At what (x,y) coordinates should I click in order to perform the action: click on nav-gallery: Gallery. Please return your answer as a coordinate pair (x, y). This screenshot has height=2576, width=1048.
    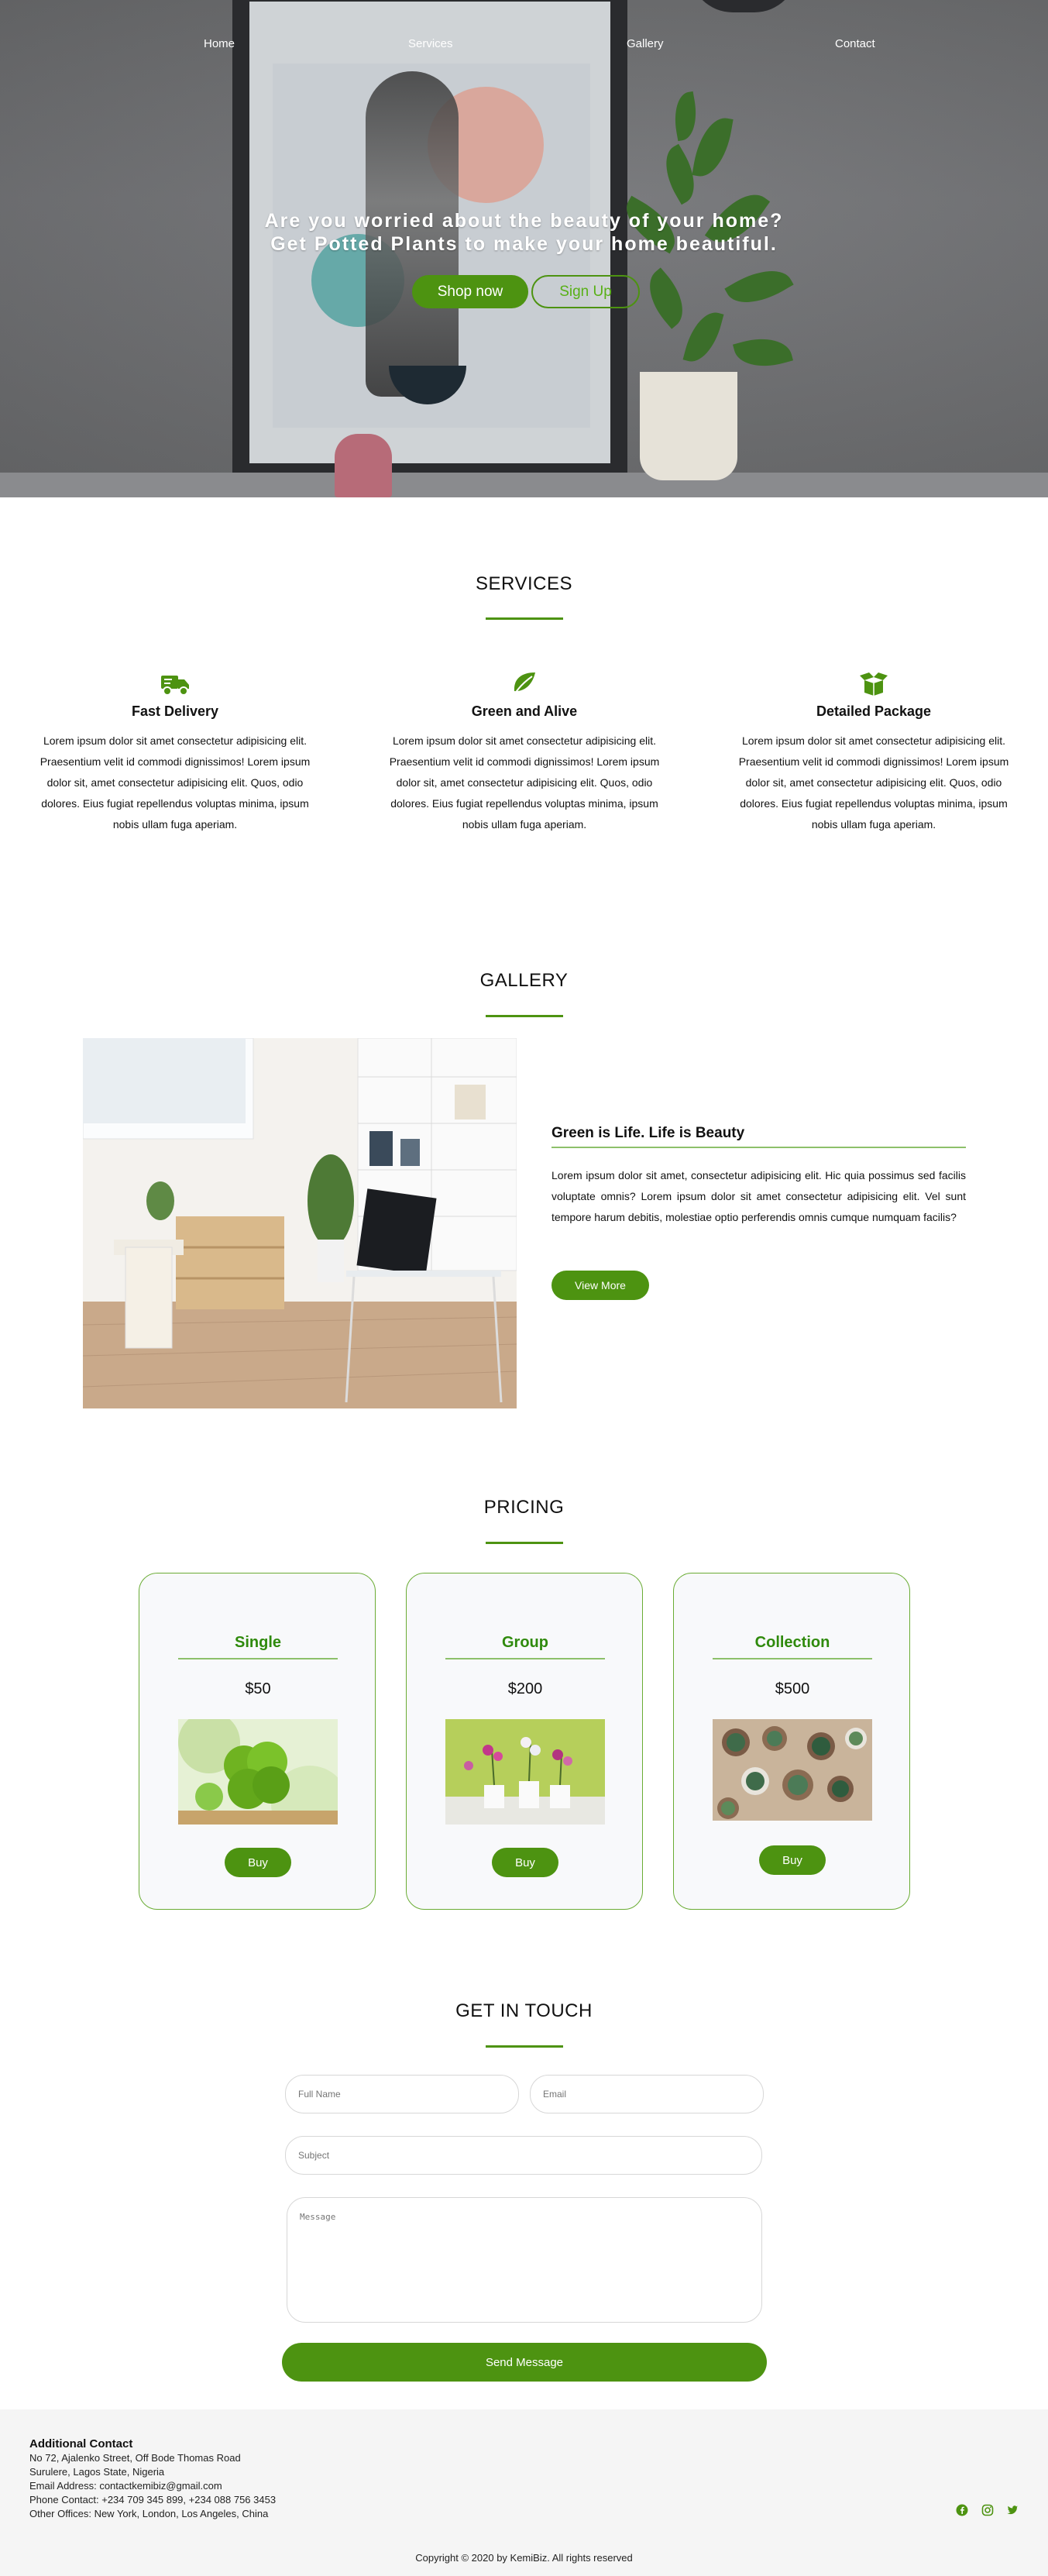
    Looking at the image, I should click on (645, 43).